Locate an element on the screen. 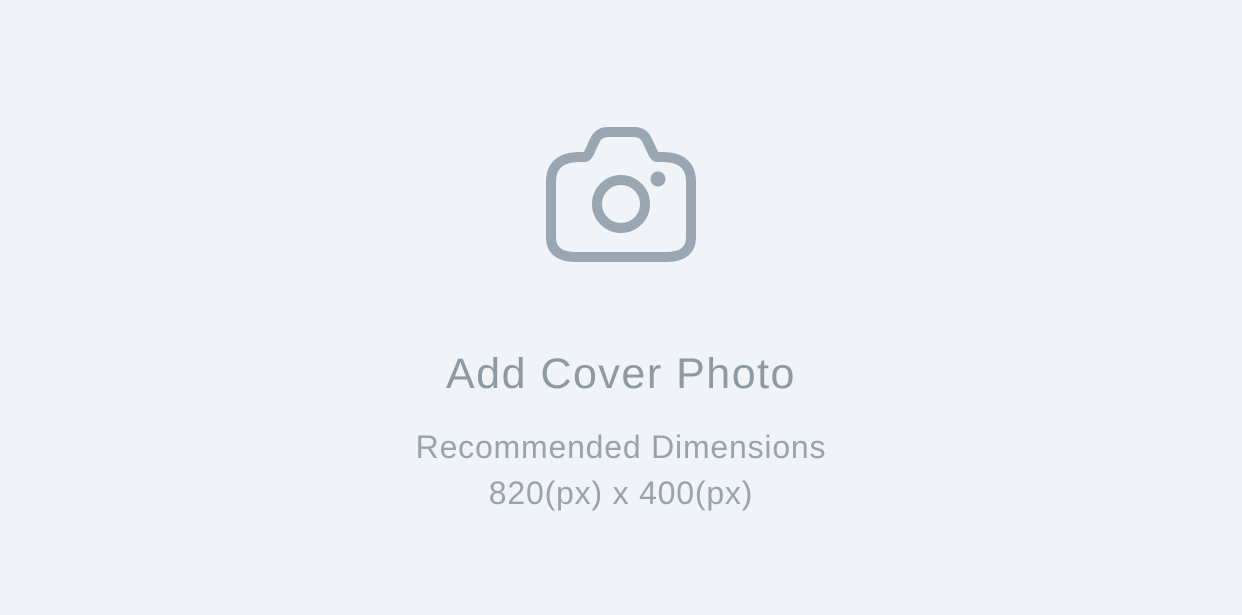 This screenshot has height=615, width=1242. add-cover-photo-title: Add Cover Photo is located at coordinates (621, 374).